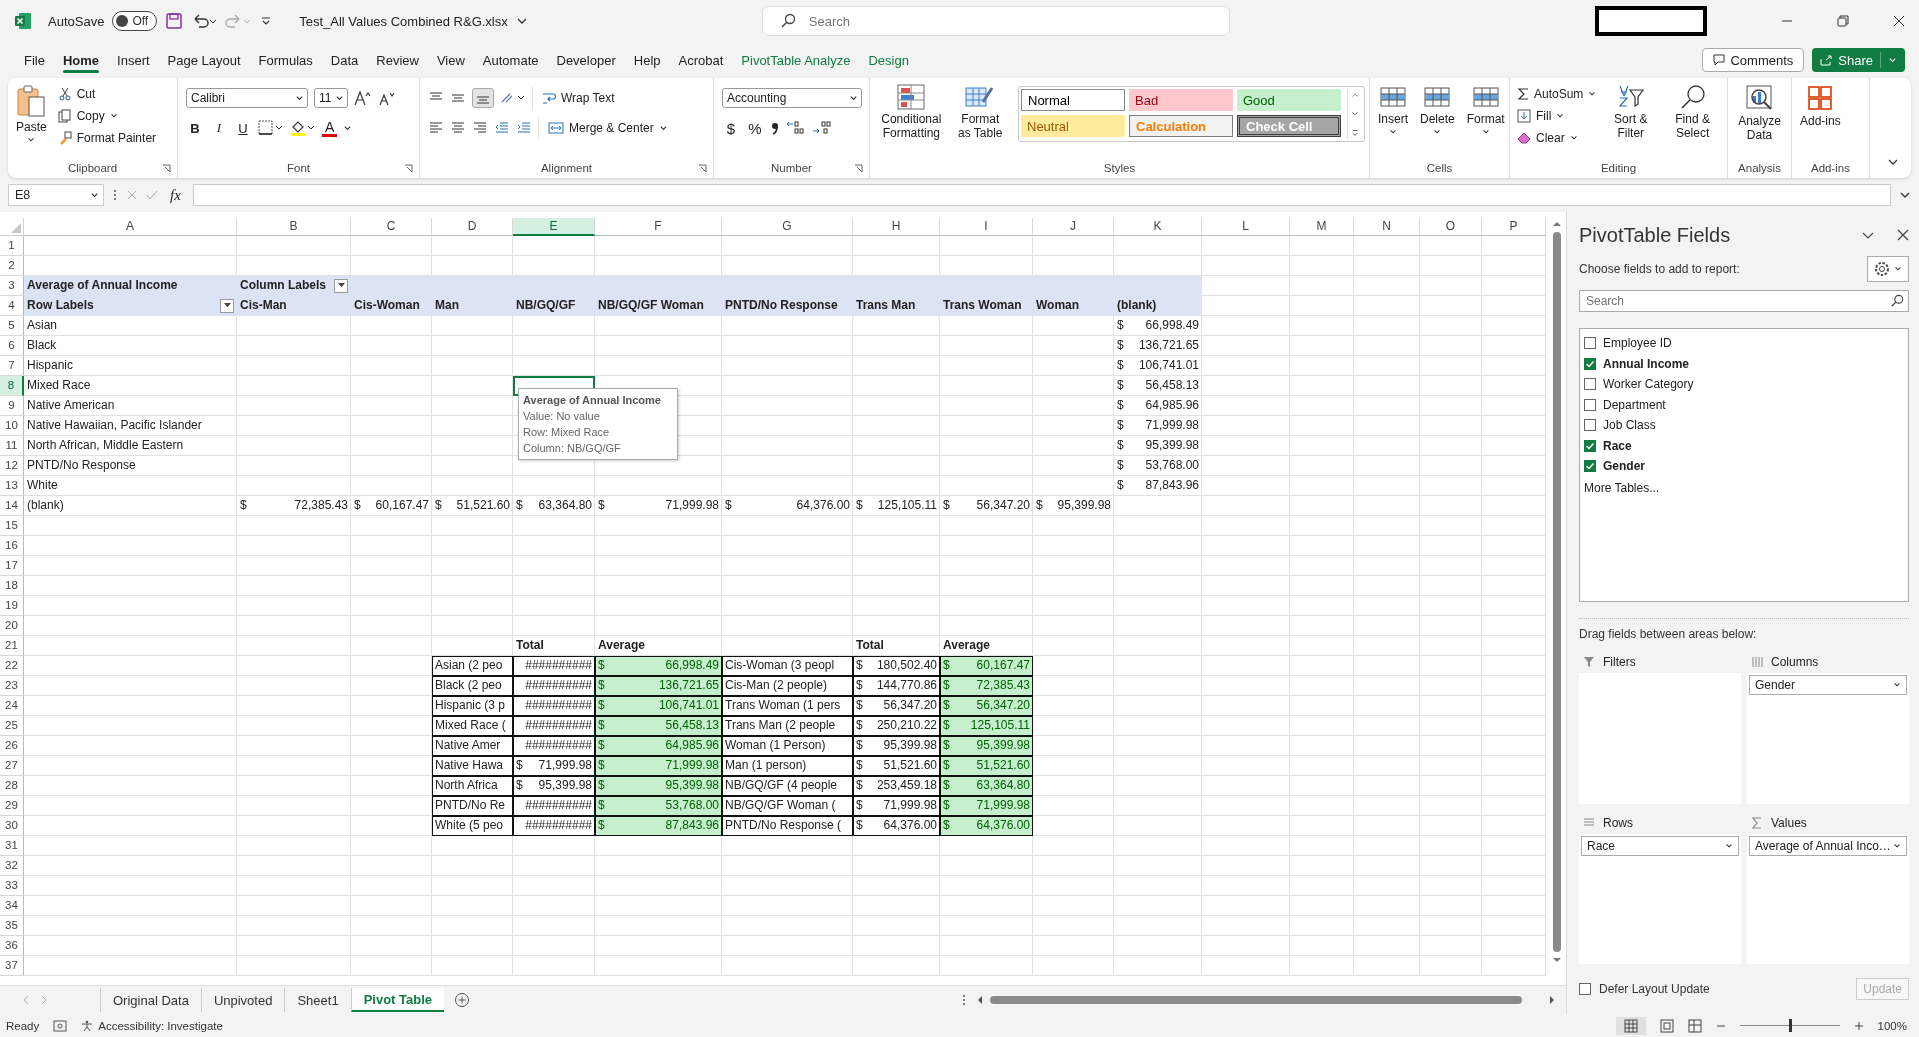  What do you see at coordinates (271, 128) in the screenshot?
I see `borders-icon` at bounding box center [271, 128].